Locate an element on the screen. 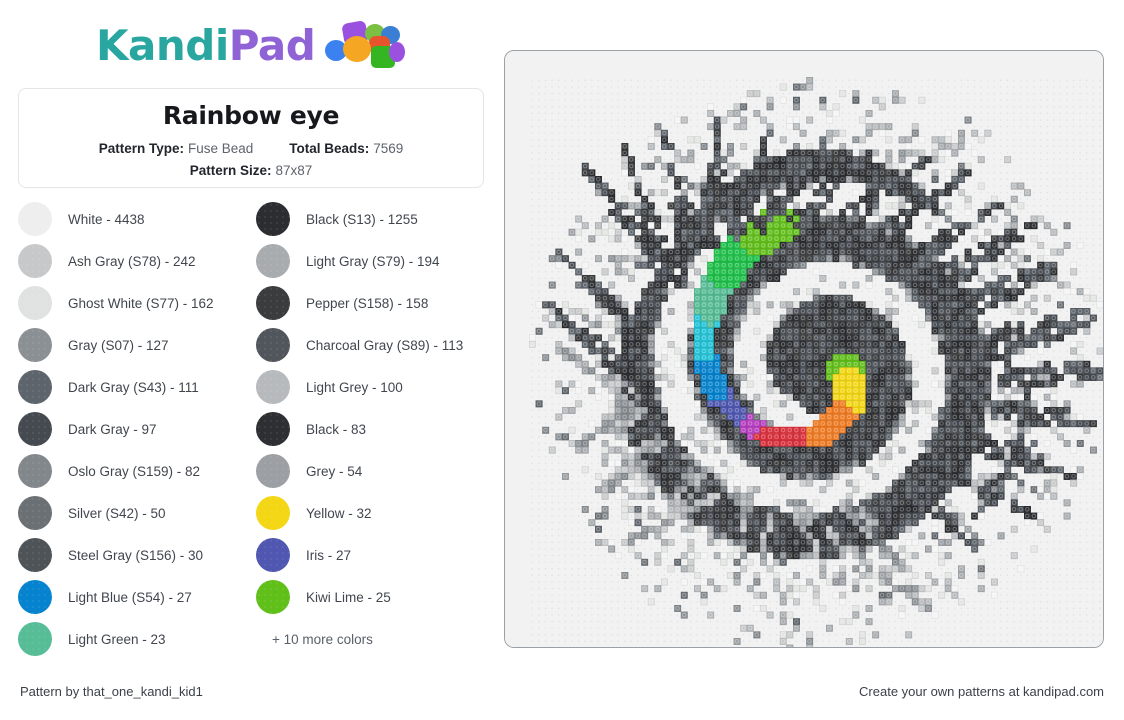  legend-item: White - 4438 is located at coordinates (134, 219).